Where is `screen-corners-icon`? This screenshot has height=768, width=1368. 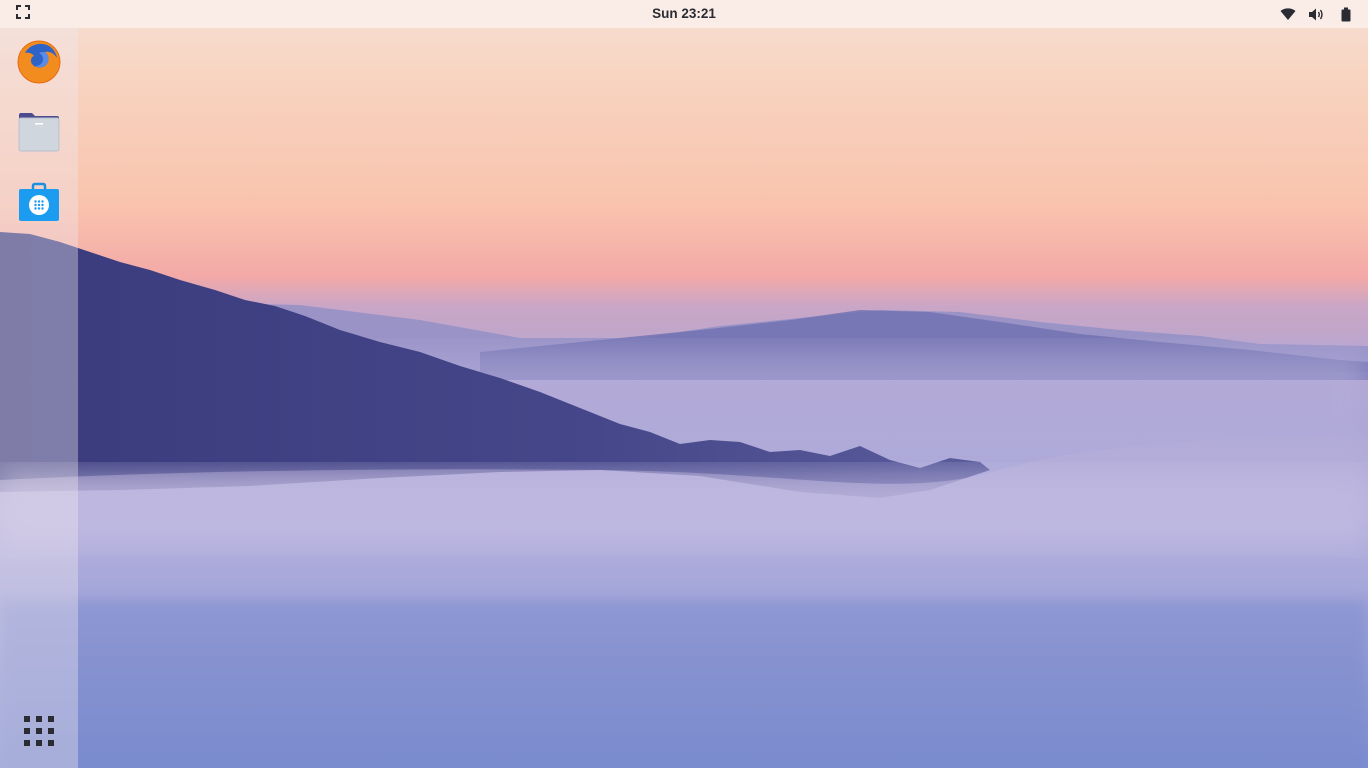
screen-corners-icon is located at coordinates (23, 14).